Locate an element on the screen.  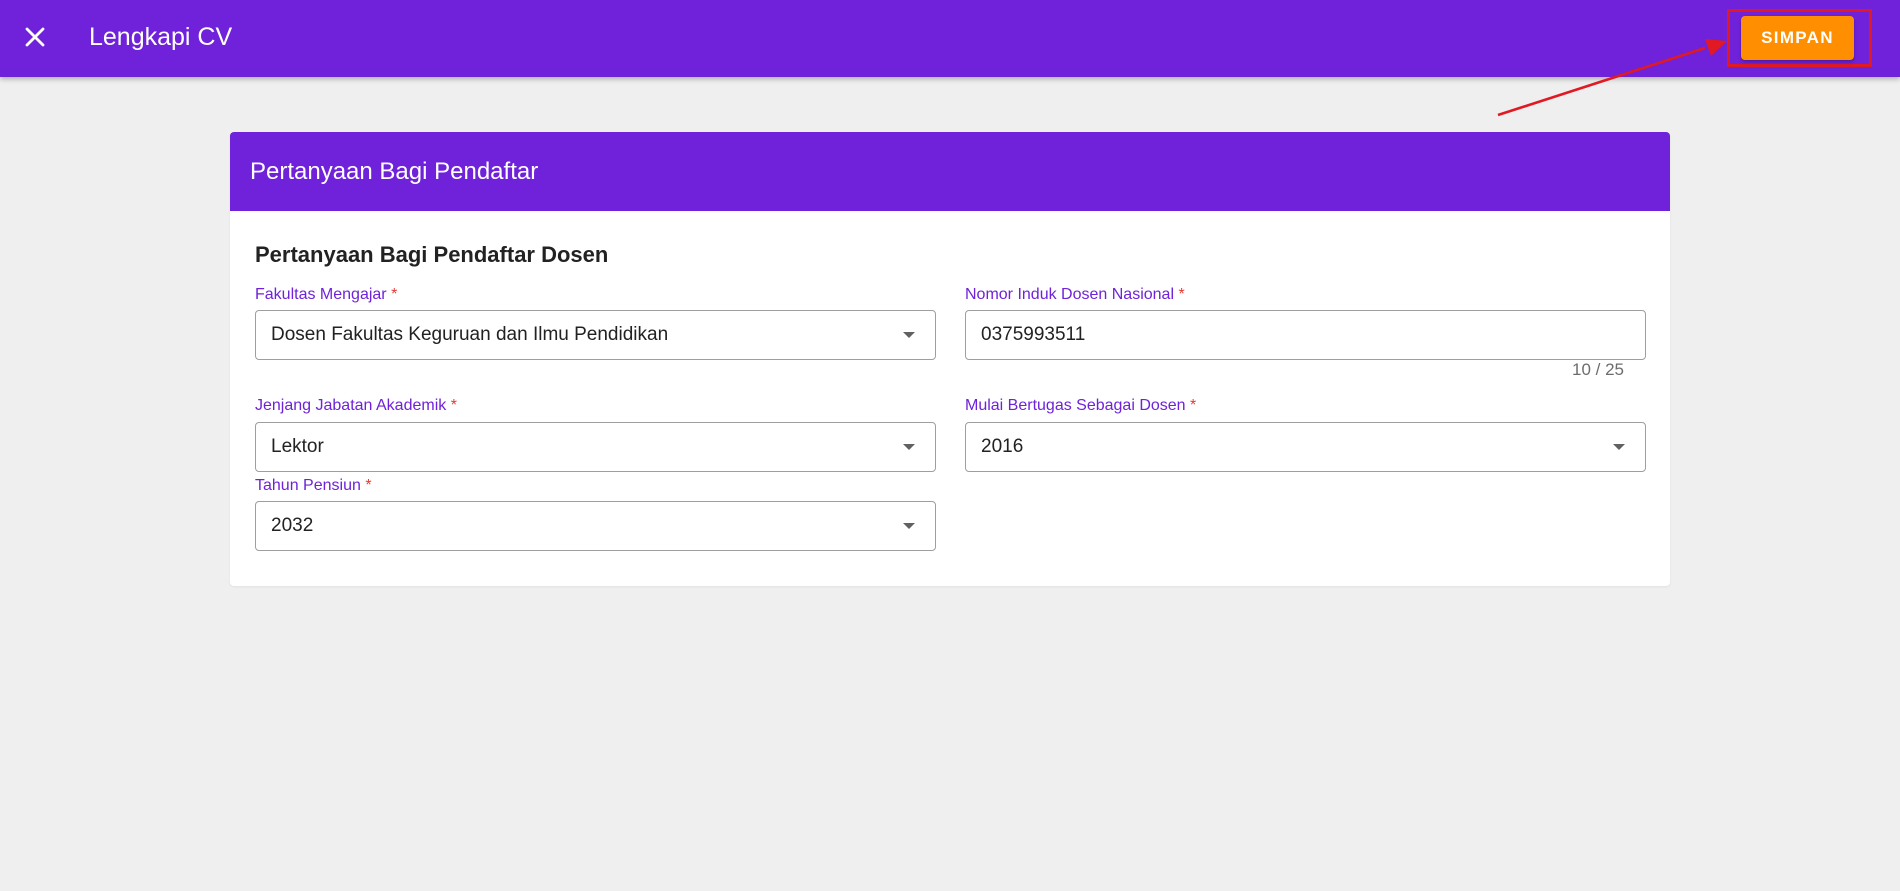
section-title: Pertanyaan Bagi Pendaftar Dosen is located at coordinates (432, 254).